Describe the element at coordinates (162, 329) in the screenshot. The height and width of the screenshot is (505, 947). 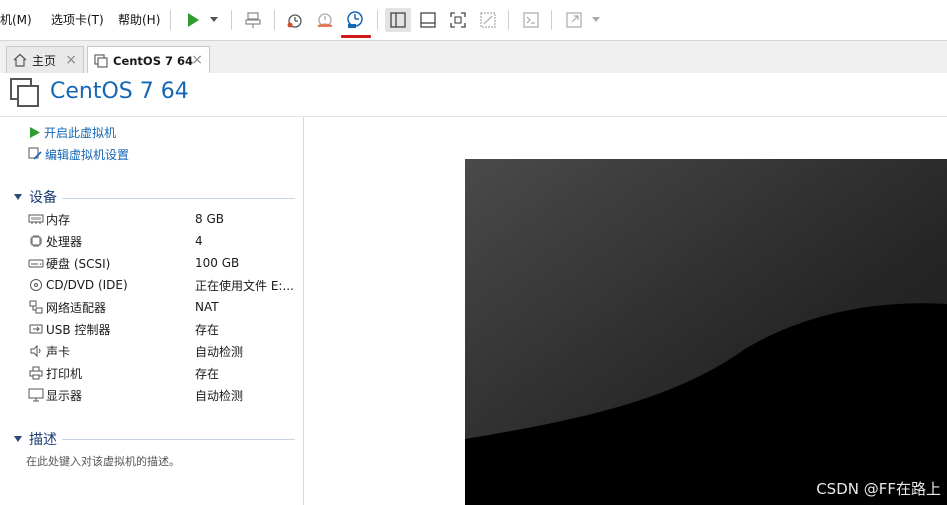
I see `device-usb: USB 控制器 存在` at that location.